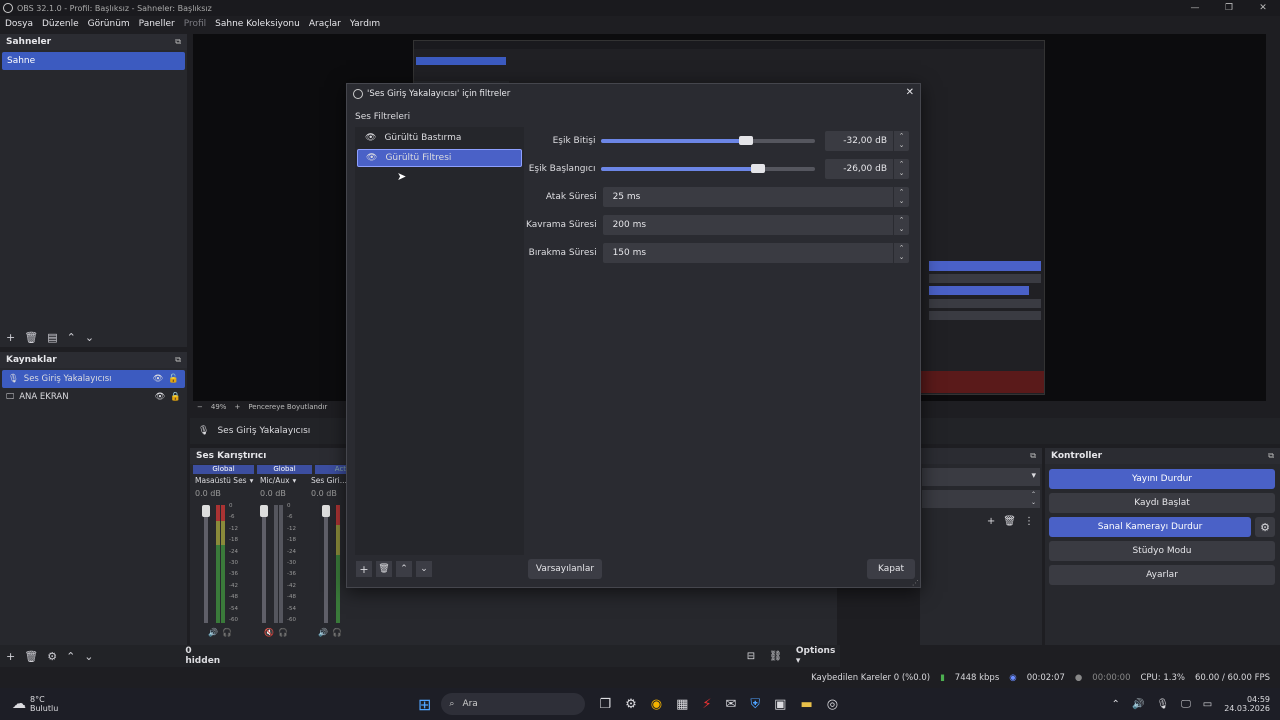 The width and height of the screenshot is (1280, 720). I want to click on zoom-out-icon: −, so click(200, 407).